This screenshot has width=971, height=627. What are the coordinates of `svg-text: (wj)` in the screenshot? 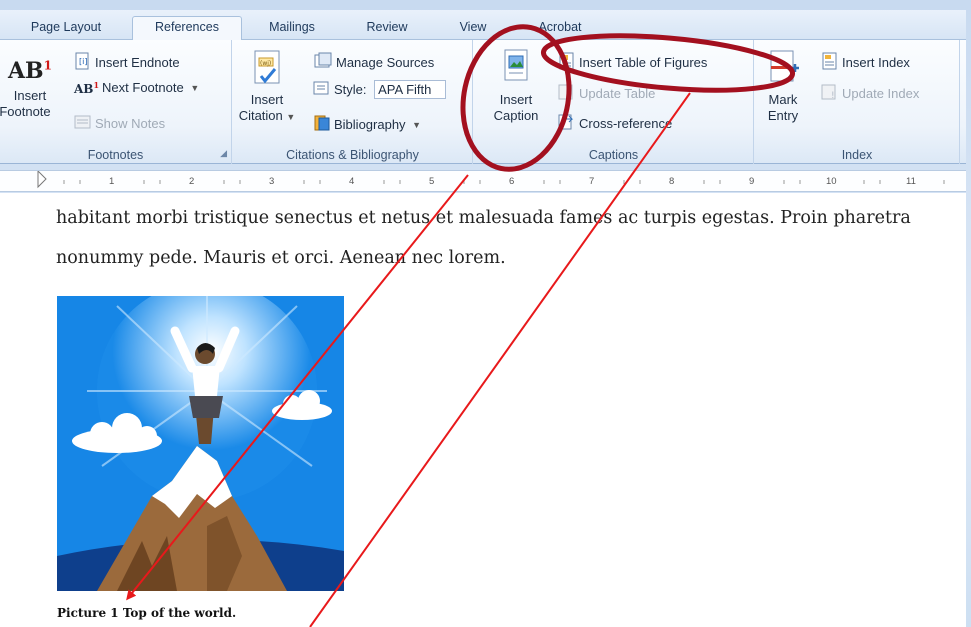 It's located at (265, 63).